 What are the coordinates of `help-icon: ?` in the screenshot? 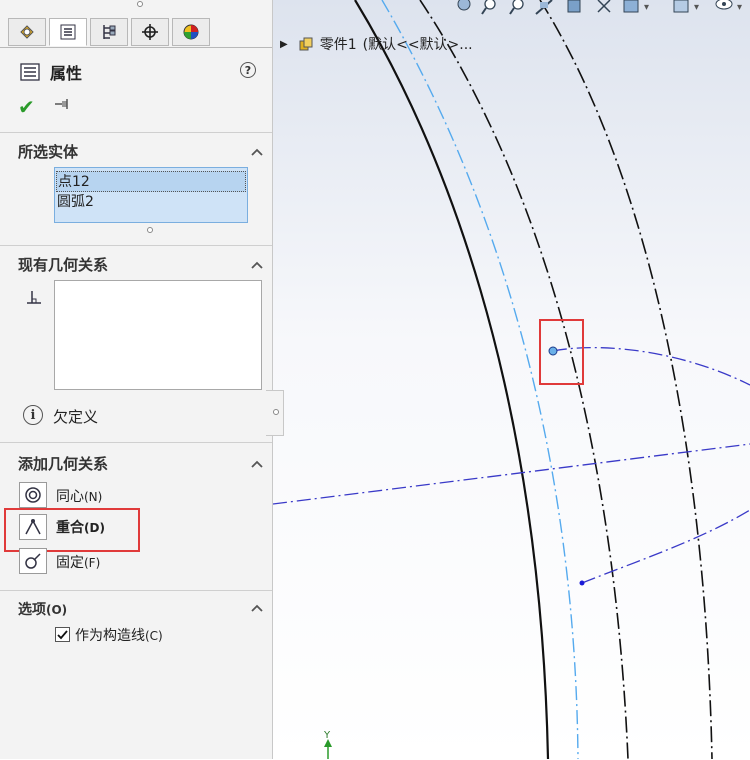 It's located at (248, 70).